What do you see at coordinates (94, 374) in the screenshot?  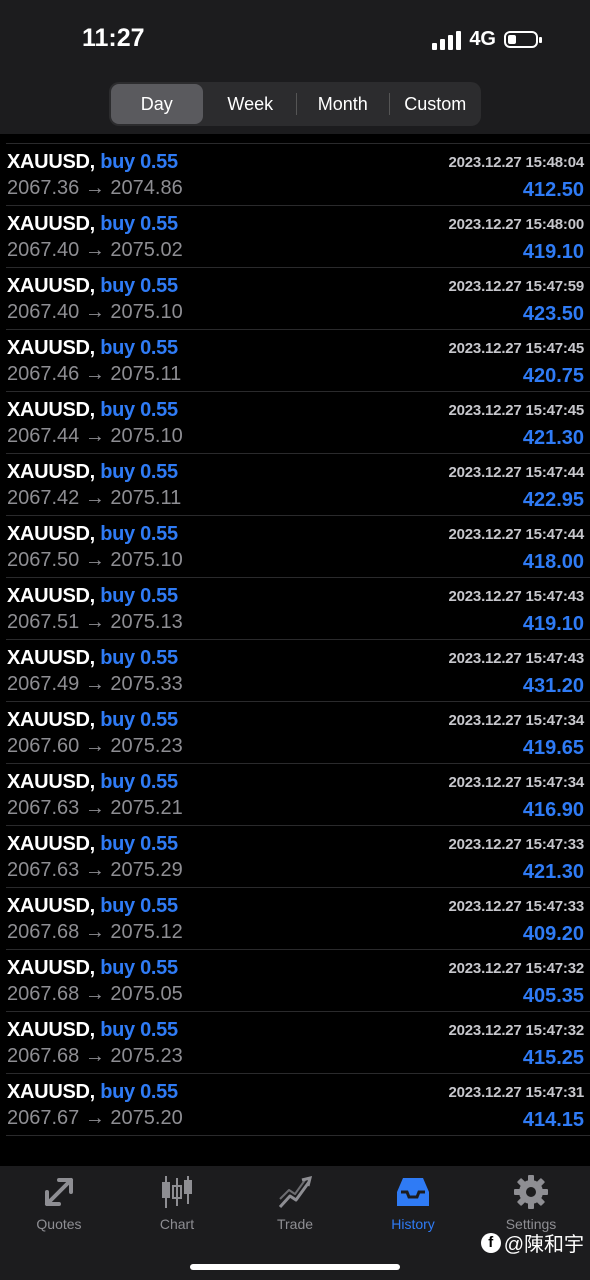 I see `deal-prices: 2067.46 → 2075.11` at bounding box center [94, 374].